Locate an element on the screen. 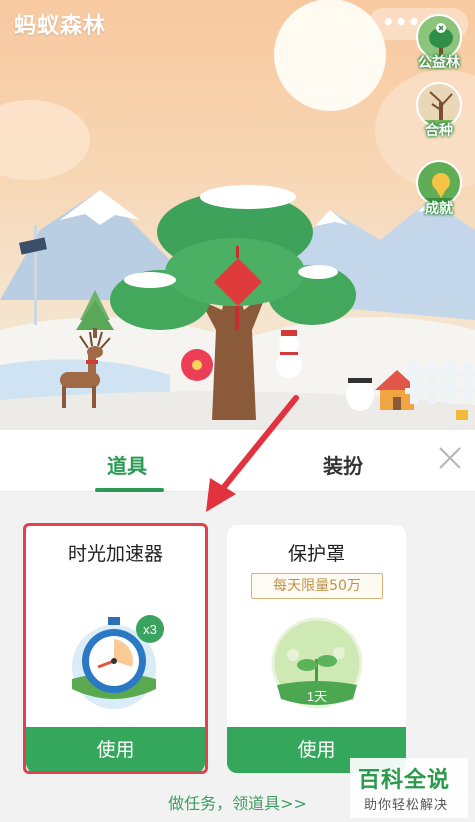  close-icon is located at coordinates (450, 458).